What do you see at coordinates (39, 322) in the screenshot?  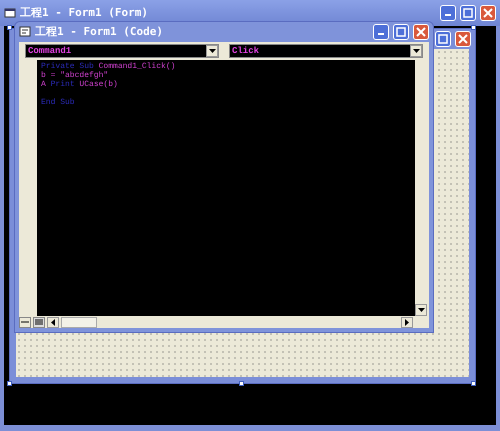 I see `module-view-icon` at bounding box center [39, 322].